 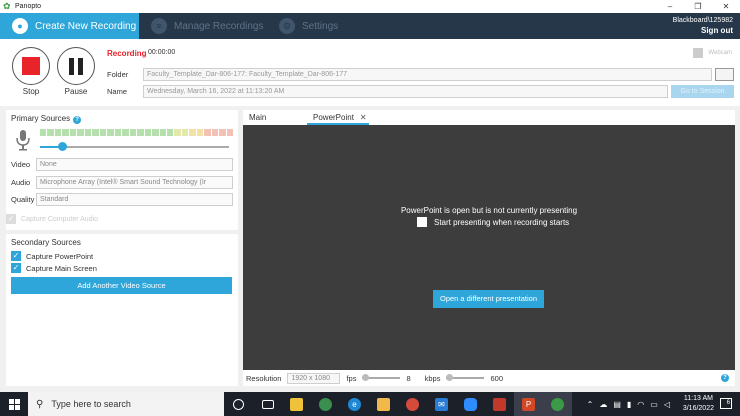 What do you see at coordinates (14, 404) in the screenshot?
I see `start-button` at bounding box center [14, 404].